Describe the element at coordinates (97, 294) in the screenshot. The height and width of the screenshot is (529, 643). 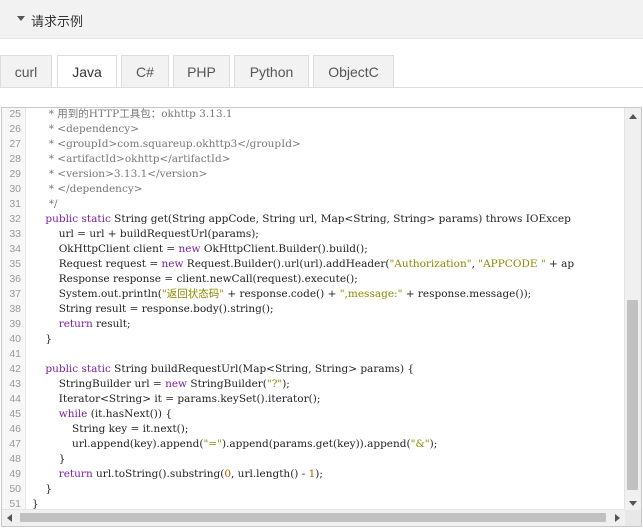
I see `code-token: System.out.println(` at that location.